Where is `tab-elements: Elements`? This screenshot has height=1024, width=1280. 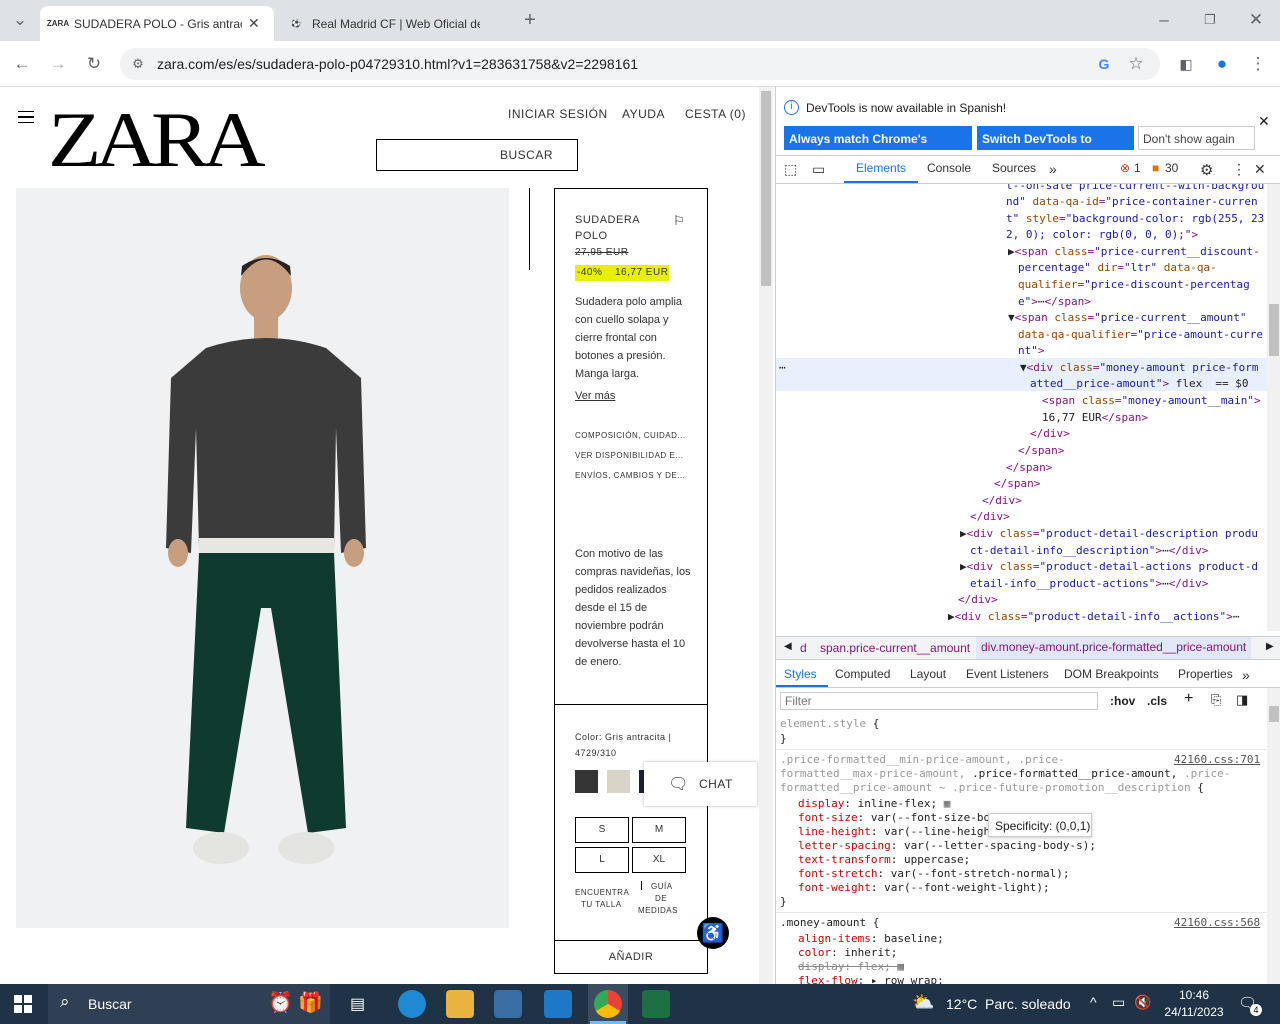 tab-elements: Elements is located at coordinates (881, 168).